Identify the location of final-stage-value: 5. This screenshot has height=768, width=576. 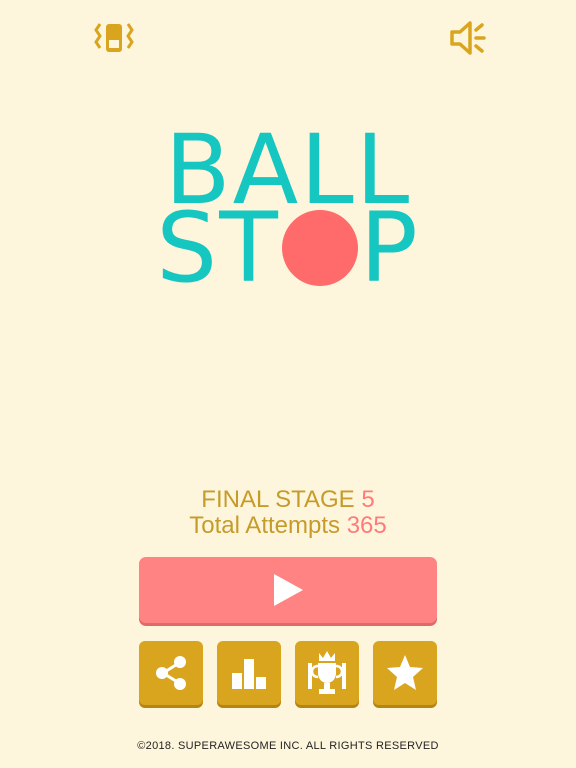
(368, 499).